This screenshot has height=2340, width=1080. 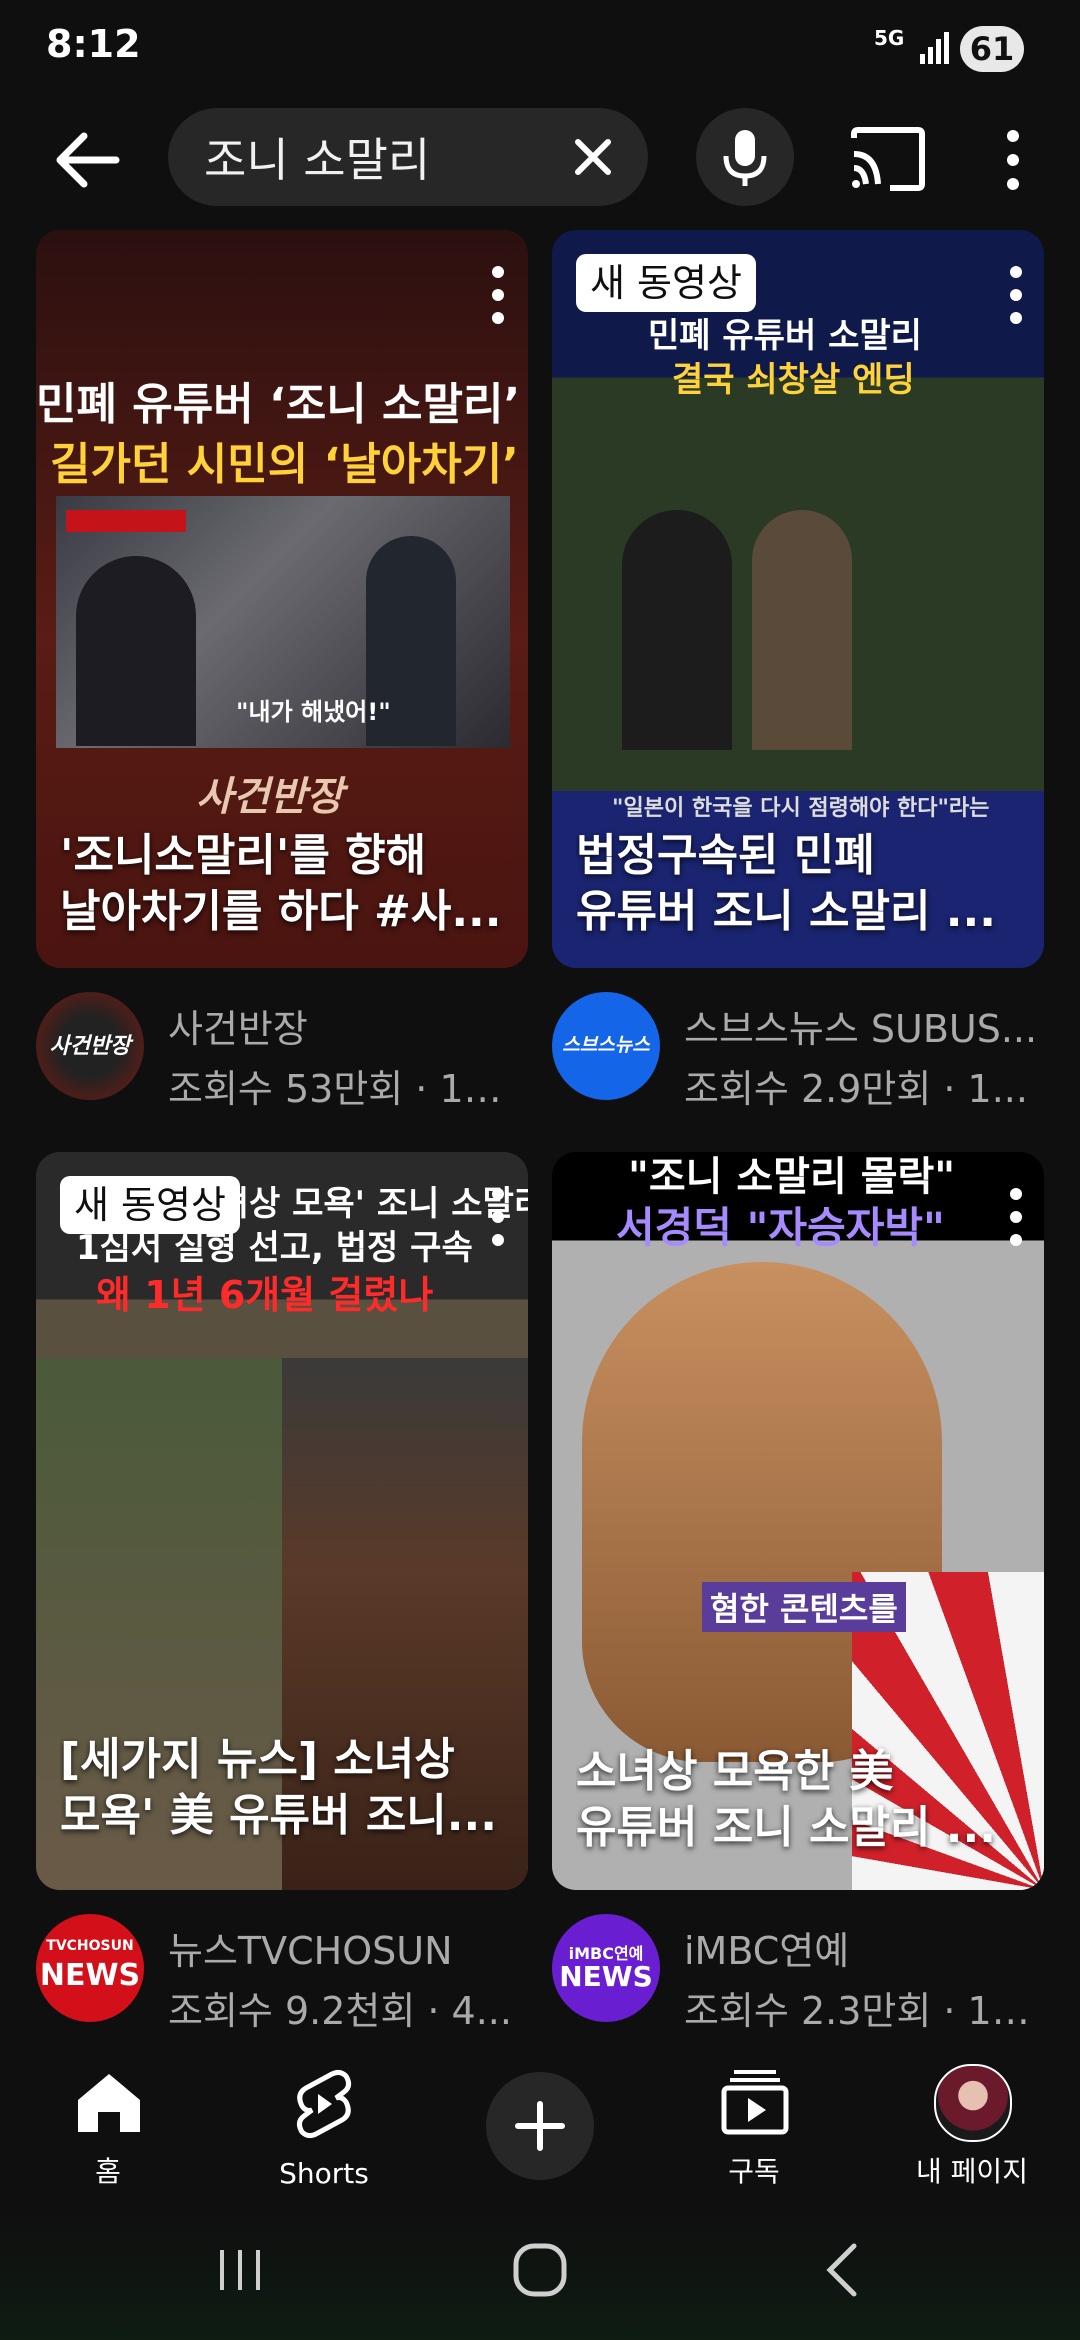 I want to click on avatar-text: 사건반장, so click(x=90, y=1046).